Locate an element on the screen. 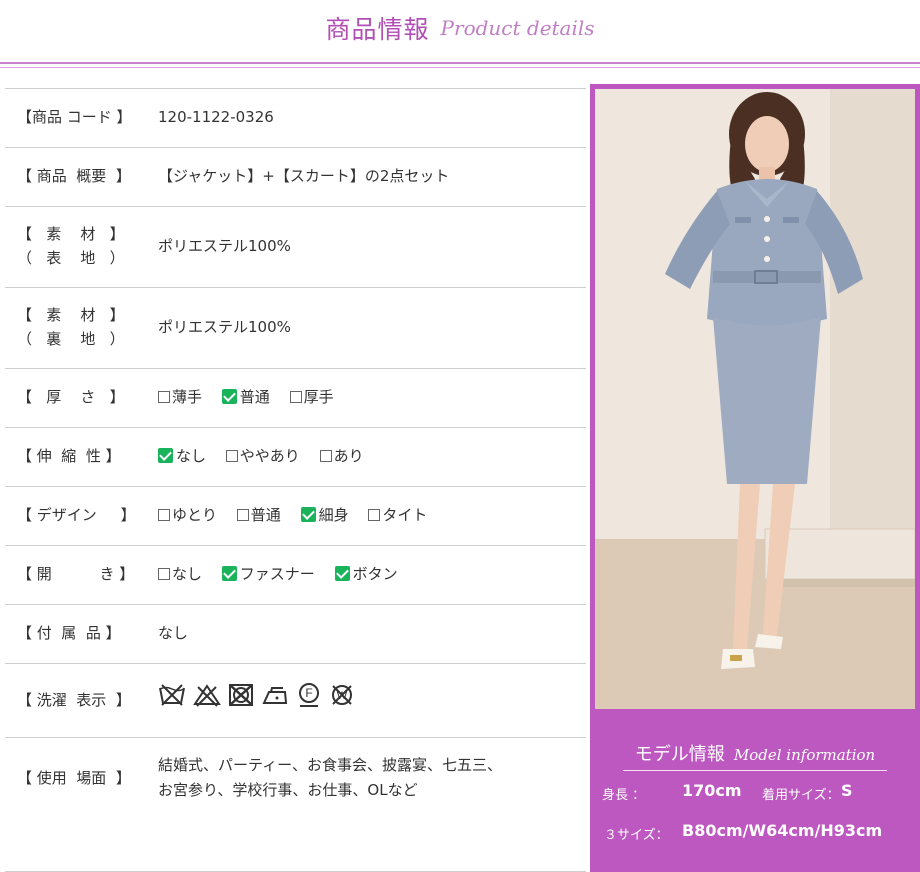 The width and height of the screenshot is (920, 872). row-label: 【 開 き 】 is located at coordinates (76, 574).